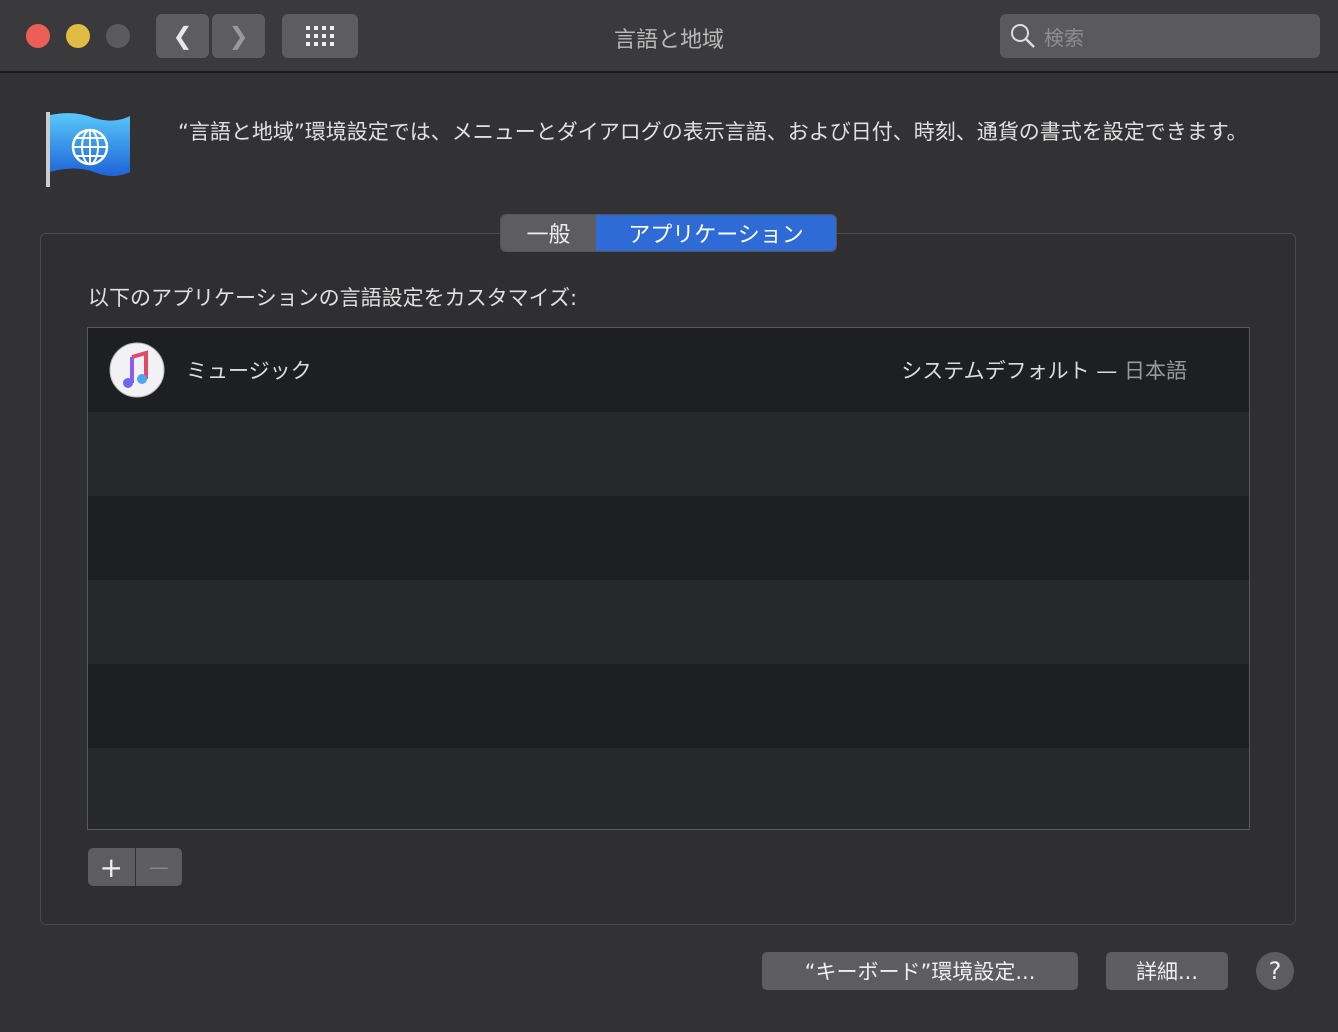 The width and height of the screenshot is (1338, 1032). I want to click on add-button: +, so click(112, 867).